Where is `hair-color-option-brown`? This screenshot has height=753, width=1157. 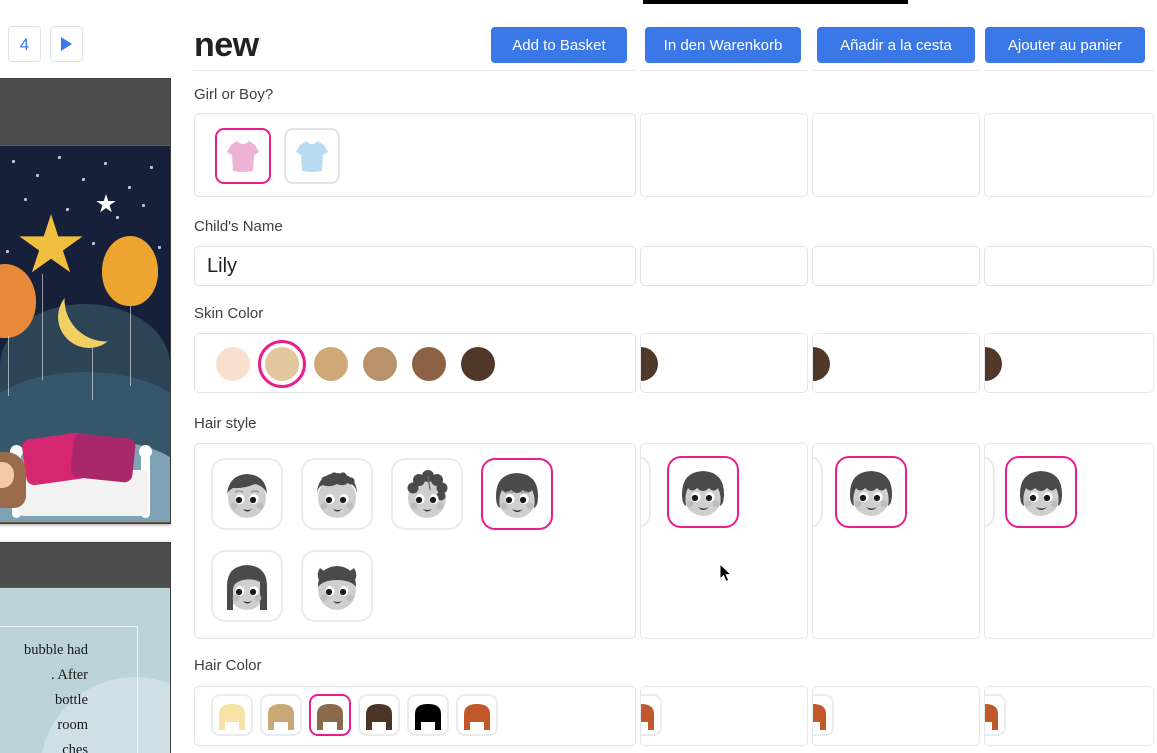
hair-color-option-brown is located at coordinates (330, 715).